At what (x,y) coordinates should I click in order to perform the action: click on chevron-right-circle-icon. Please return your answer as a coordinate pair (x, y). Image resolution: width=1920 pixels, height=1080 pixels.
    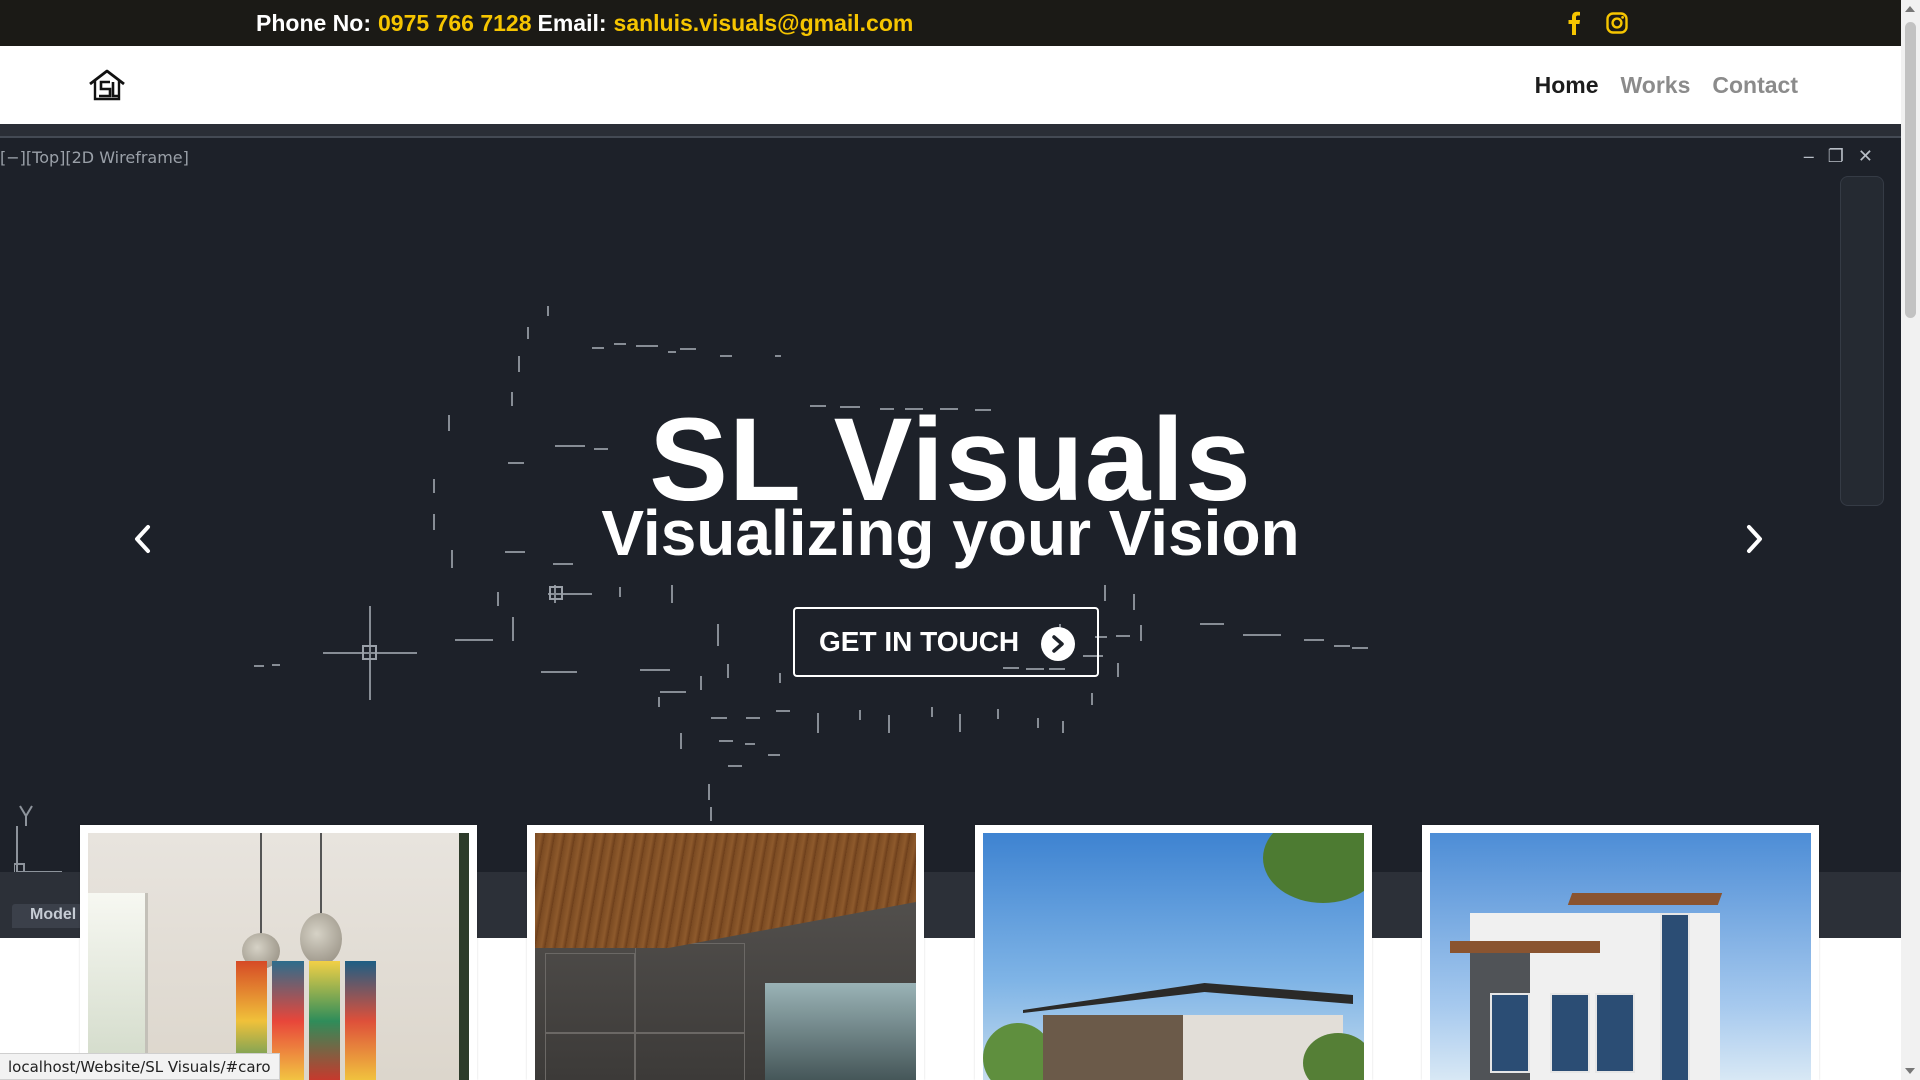
    Looking at the image, I should click on (1058, 644).